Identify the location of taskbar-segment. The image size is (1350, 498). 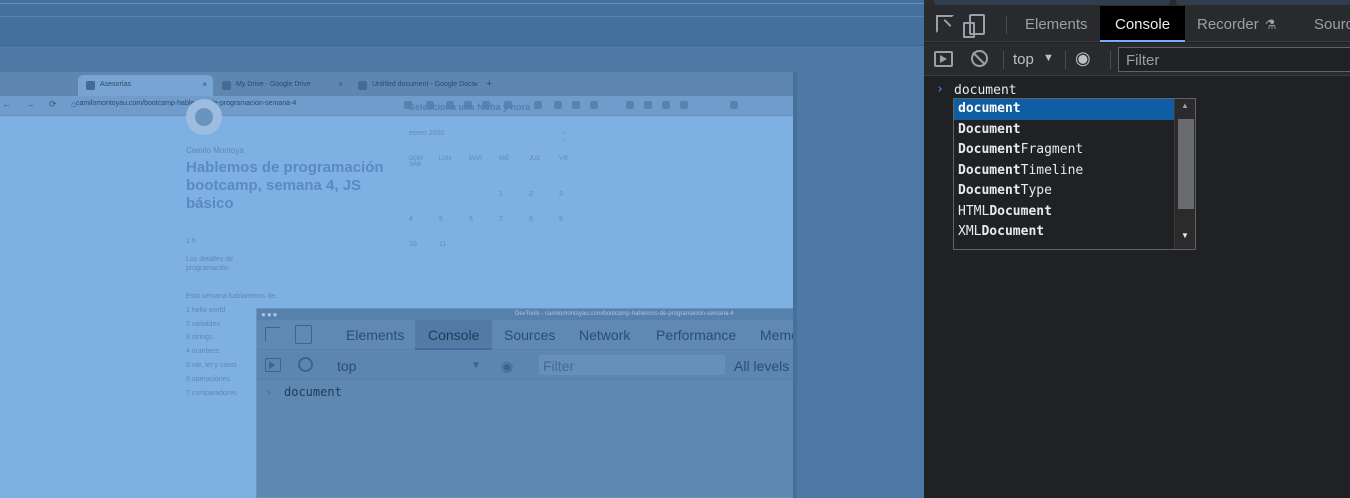
(1052, 2).